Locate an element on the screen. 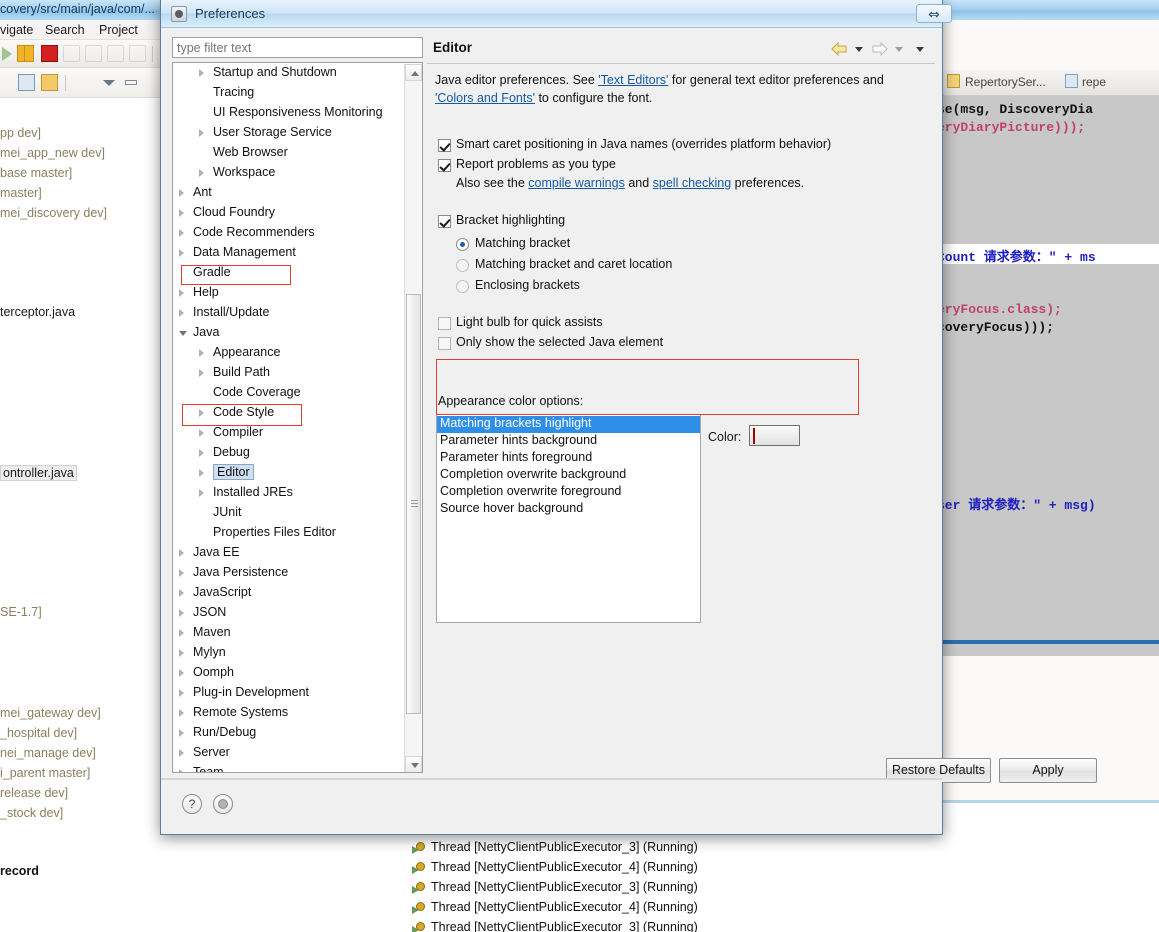 The image size is (1159, 932). minimize-view-icon is located at coordinates (131, 82).